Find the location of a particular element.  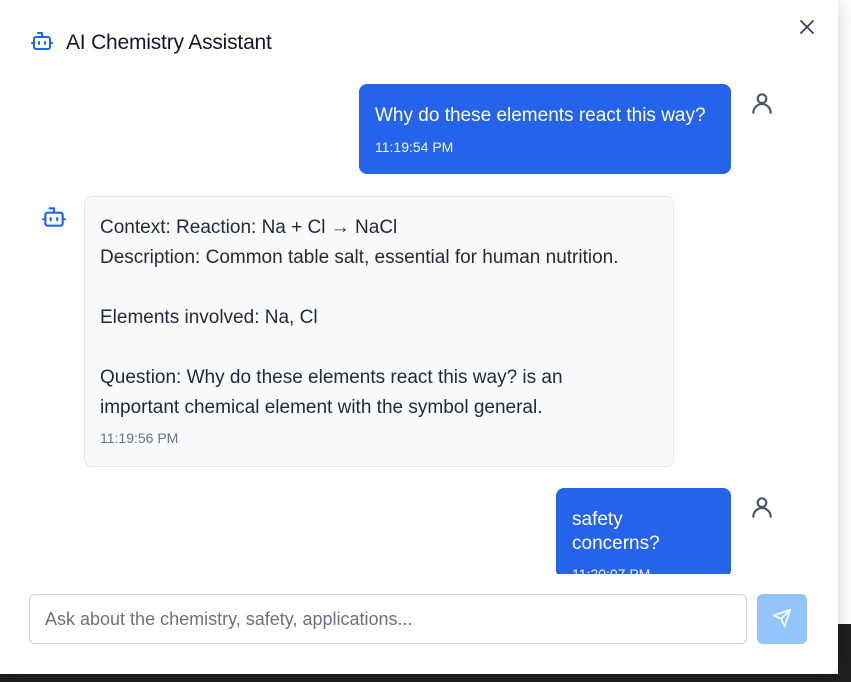

dialog-title: AI Chemistry Assistant is located at coordinates (169, 42).